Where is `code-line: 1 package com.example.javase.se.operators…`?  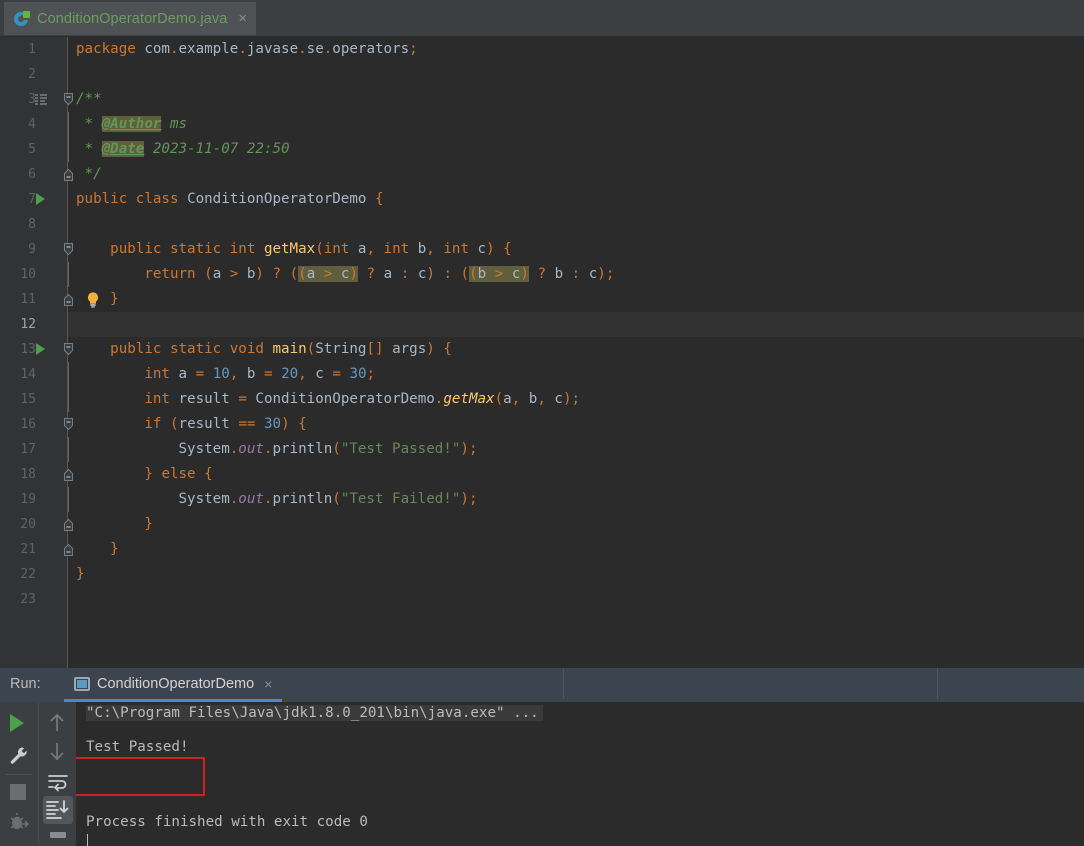 code-line: 1 package com.example.javase.se.operators… is located at coordinates (542, 49).